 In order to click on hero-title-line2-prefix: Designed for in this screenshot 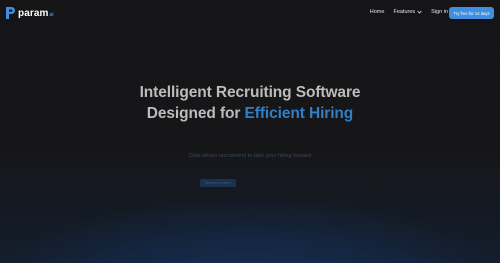, I will do `click(195, 113)`.